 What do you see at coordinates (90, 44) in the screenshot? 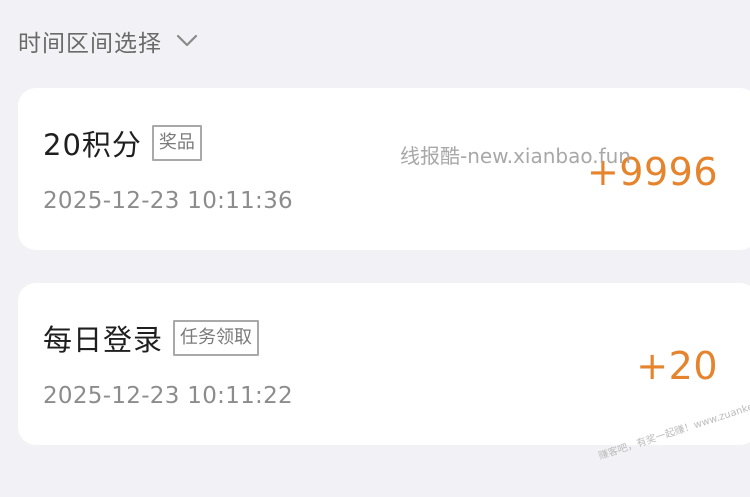
I see `time-range-filter-label: 时间区间选择` at bounding box center [90, 44].